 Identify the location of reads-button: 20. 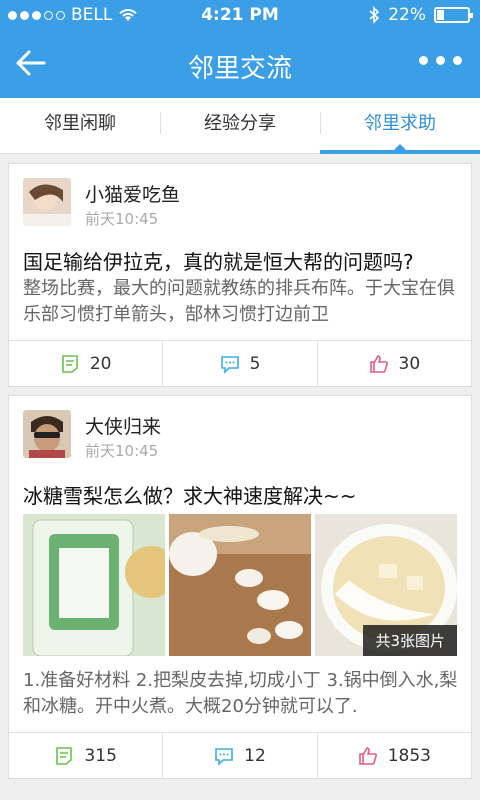
(85, 363).